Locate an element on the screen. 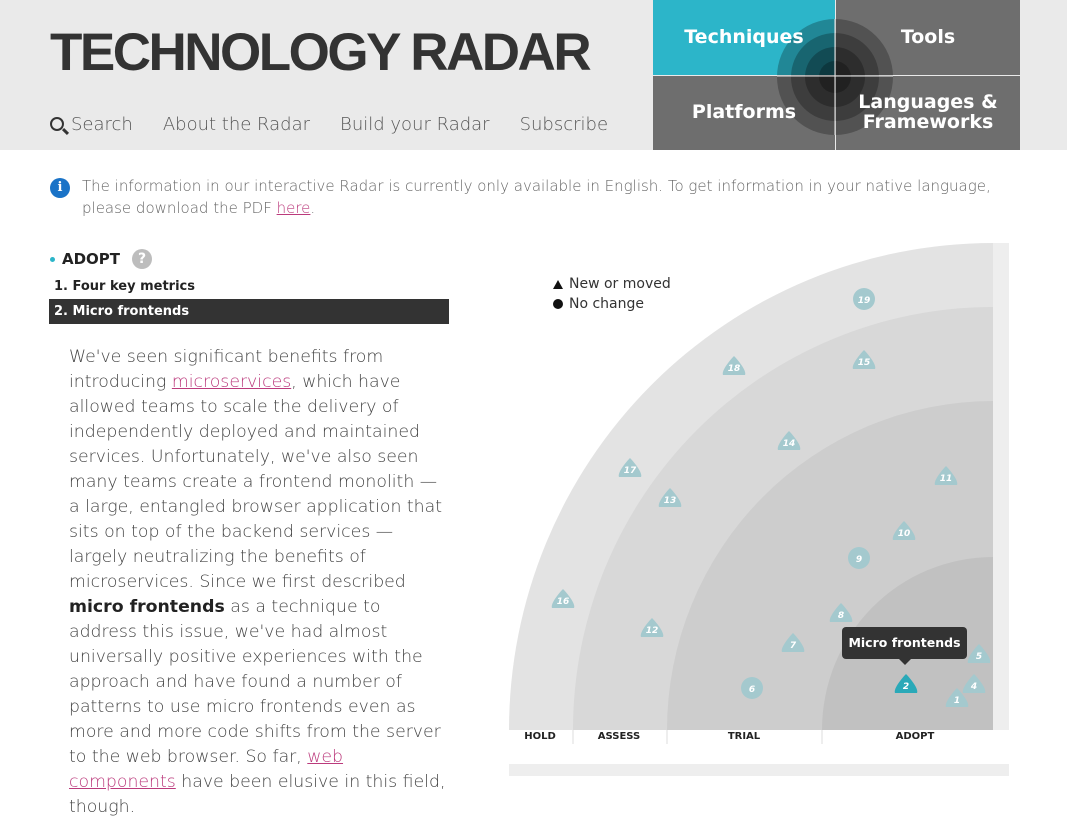 Image resolution: width=1067 pixels, height=820 pixels. nav-build: Build your Radar is located at coordinates (415, 124).